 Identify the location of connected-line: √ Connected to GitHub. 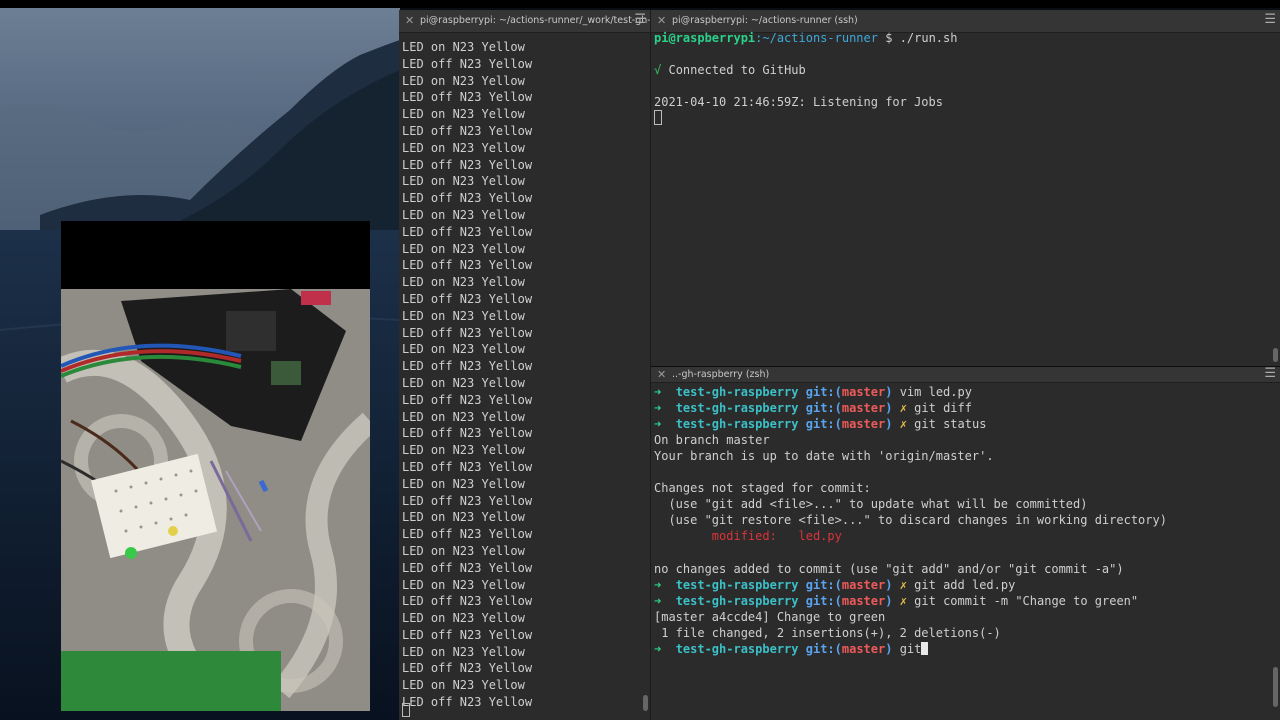
(961, 70).